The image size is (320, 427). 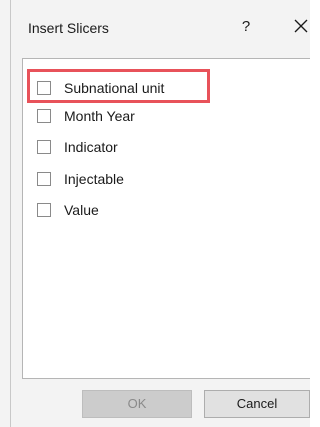 What do you see at coordinates (68, 28) in the screenshot?
I see `dialog-title: Insert Slicers` at bounding box center [68, 28].